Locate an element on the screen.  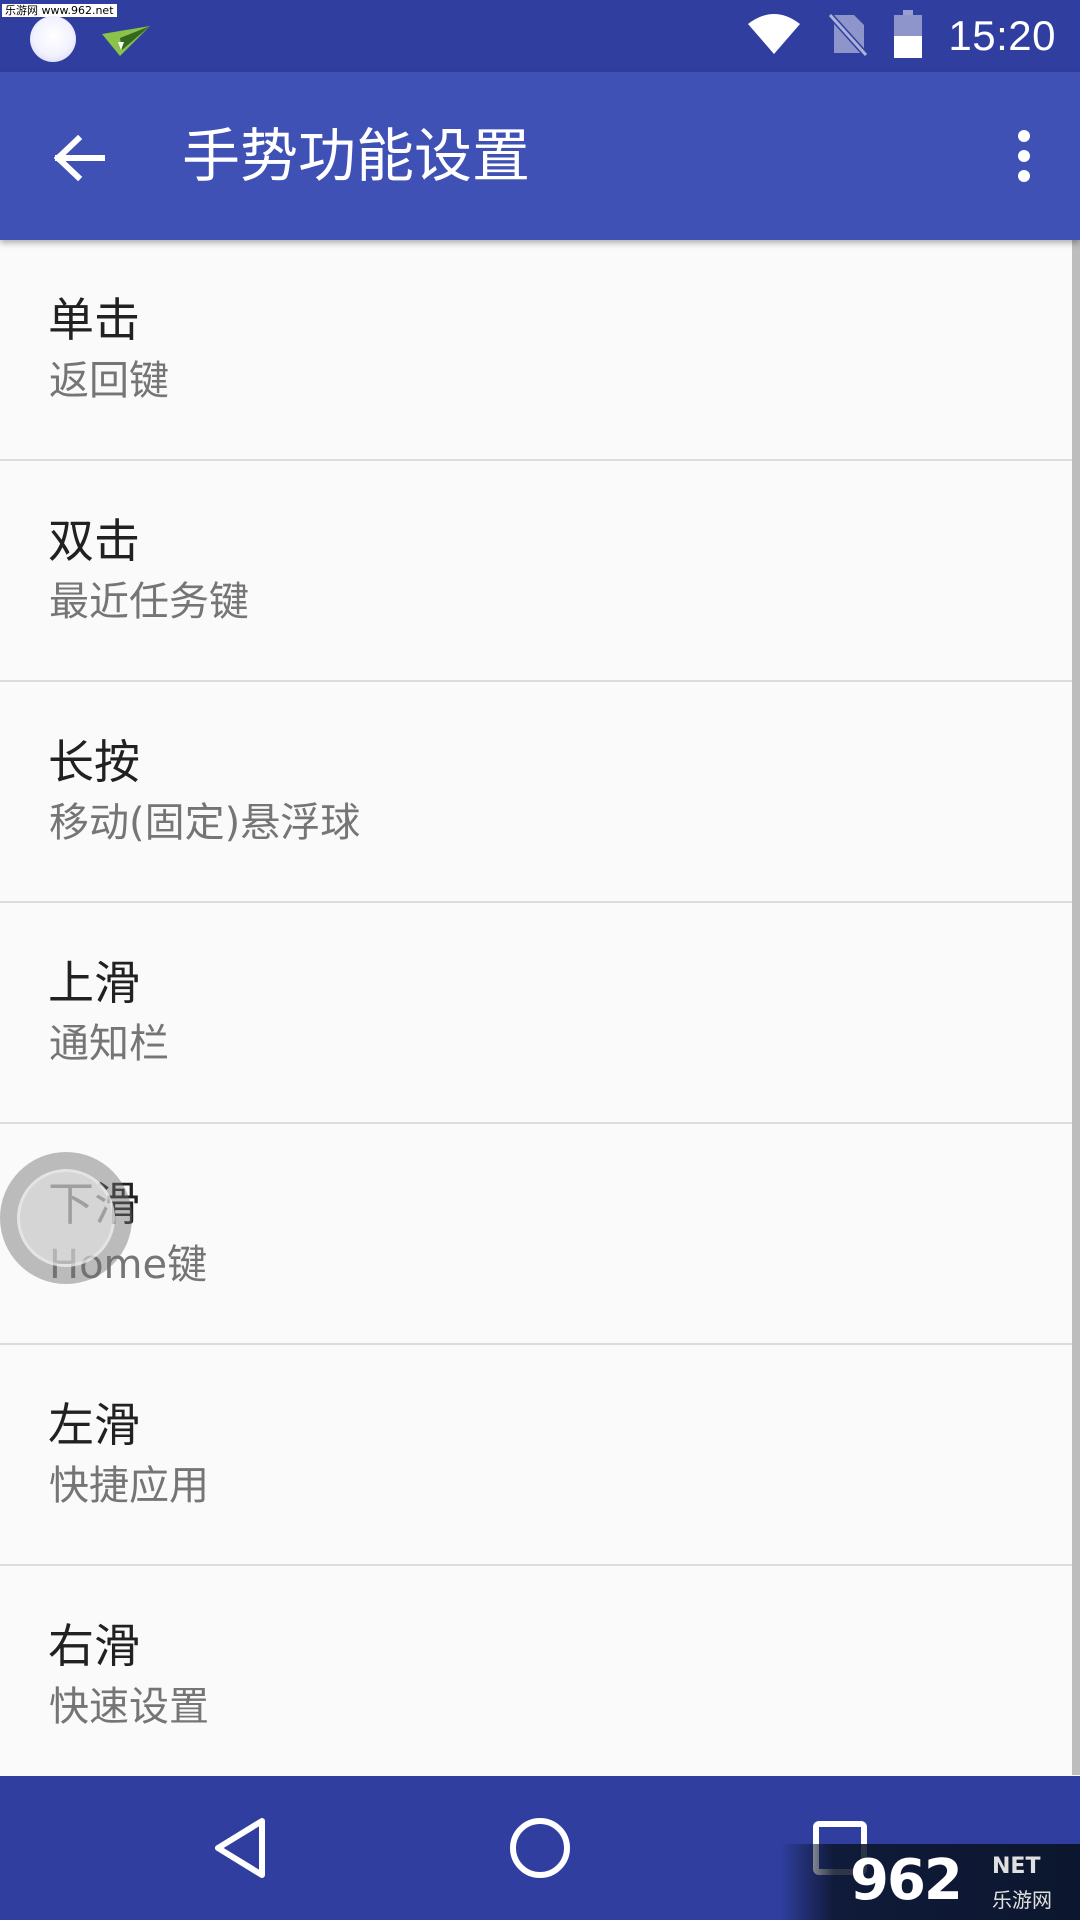
app-bar: 手势功能设置 is located at coordinates (540, 156).